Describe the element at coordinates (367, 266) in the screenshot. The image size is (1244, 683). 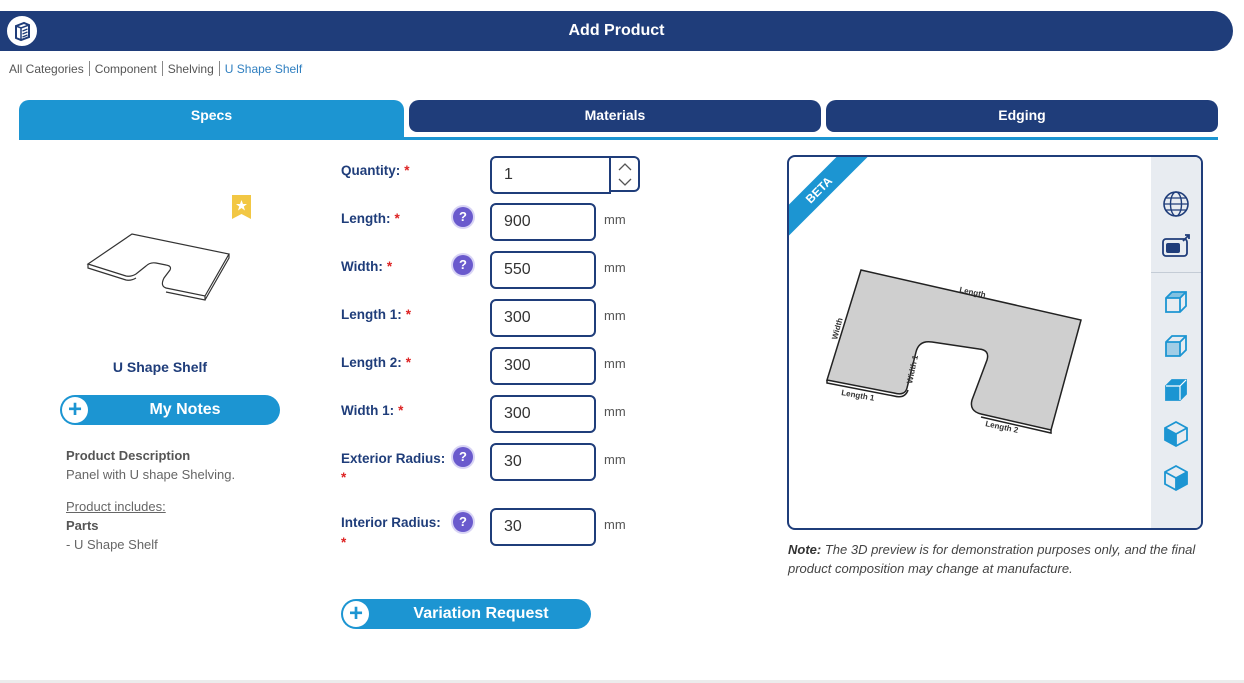
I see `width-label: Width: *` at that location.